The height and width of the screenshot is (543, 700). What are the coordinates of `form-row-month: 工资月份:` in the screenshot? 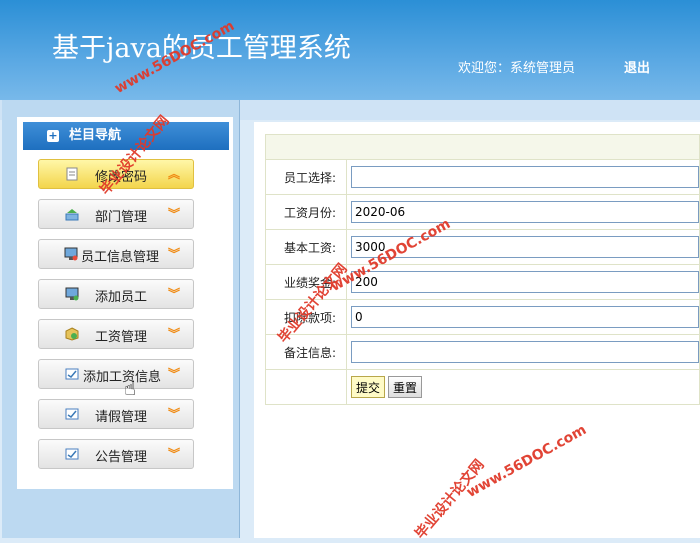 It's located at (482, 212).